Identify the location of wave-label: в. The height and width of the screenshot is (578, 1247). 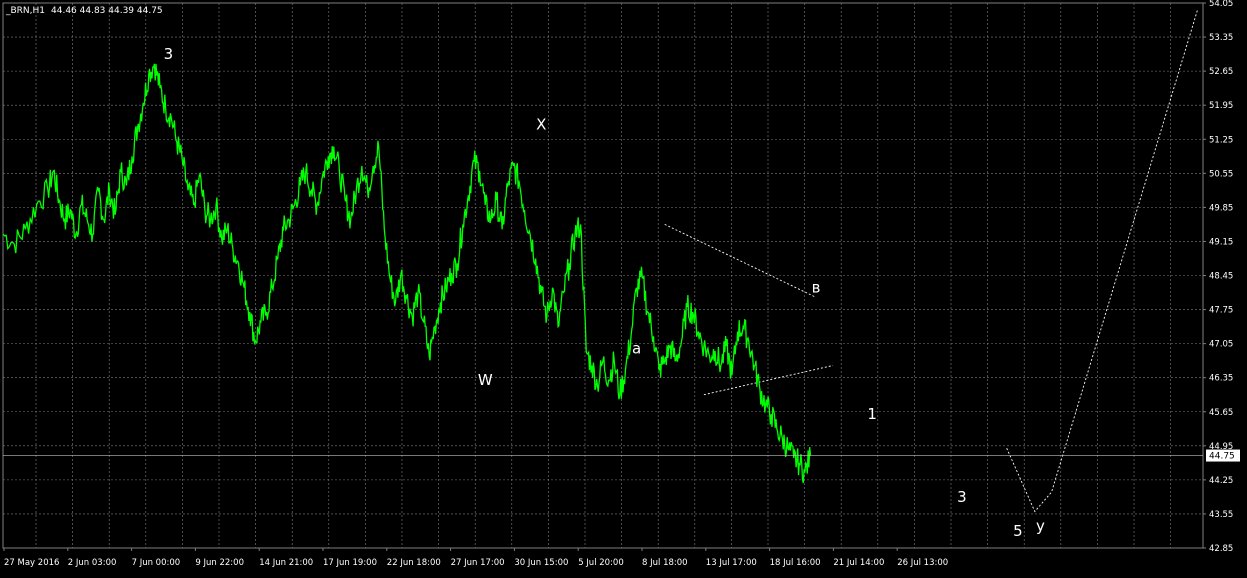
(816, 288).